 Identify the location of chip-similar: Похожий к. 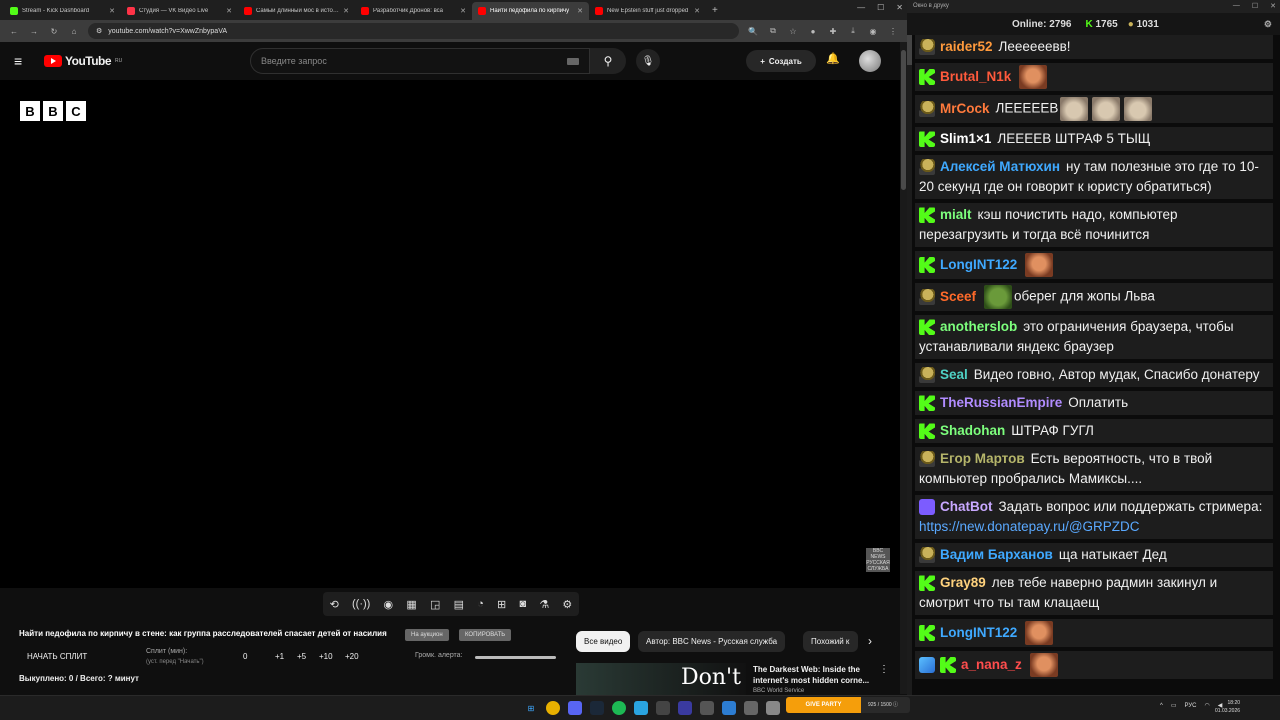
(830, 641).